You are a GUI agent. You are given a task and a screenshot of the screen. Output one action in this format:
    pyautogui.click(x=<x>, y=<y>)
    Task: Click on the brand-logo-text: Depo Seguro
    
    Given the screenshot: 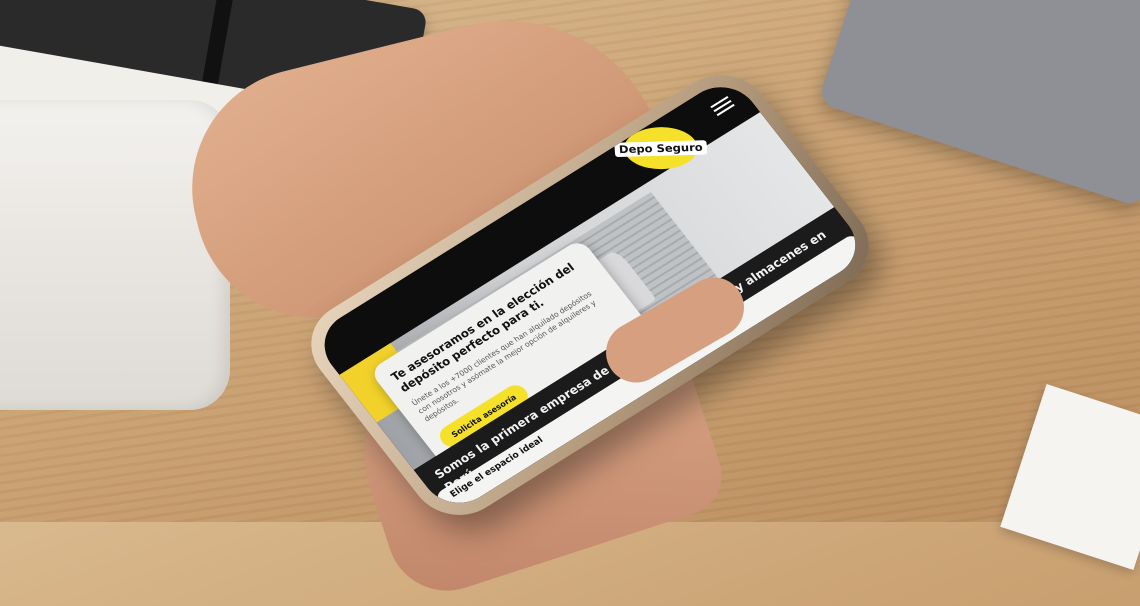 What is the action you would take?
    pyautogui.click(x=661, y=148)
    